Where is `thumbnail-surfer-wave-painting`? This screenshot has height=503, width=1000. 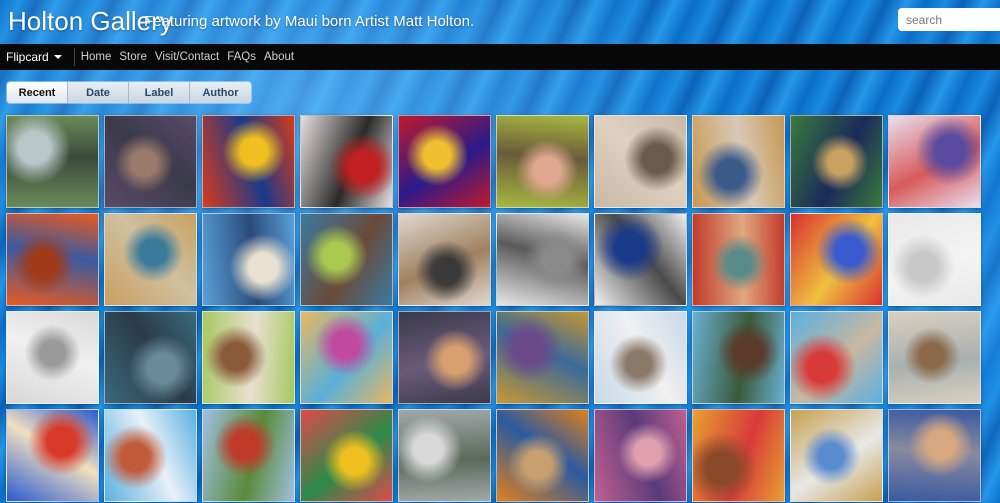
thumbnail-surfer-wave-painting is located at coordinates (52, 455).